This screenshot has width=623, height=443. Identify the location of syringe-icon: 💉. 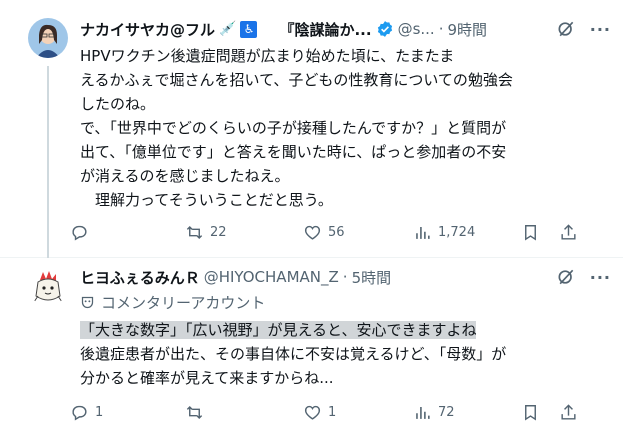
(228, 29).